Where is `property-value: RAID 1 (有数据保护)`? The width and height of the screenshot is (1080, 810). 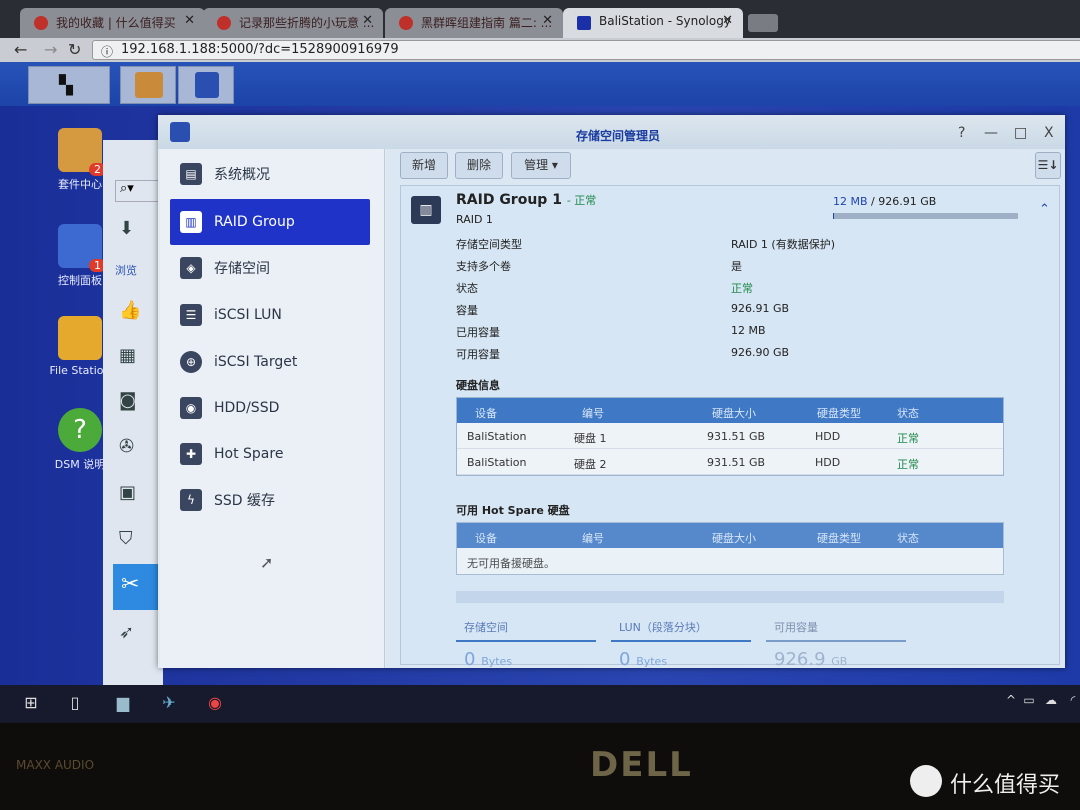 property-value: RAID 1 (有数据保护) is located at coordinates (783, 244).